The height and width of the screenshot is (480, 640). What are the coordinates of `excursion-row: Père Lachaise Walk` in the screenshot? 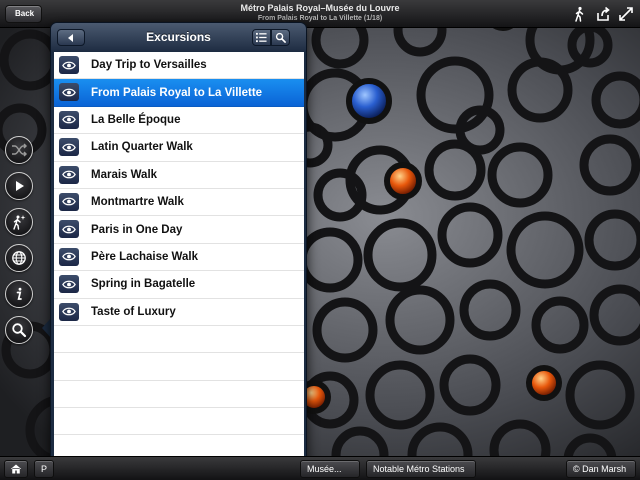 It's located at (179, 258).